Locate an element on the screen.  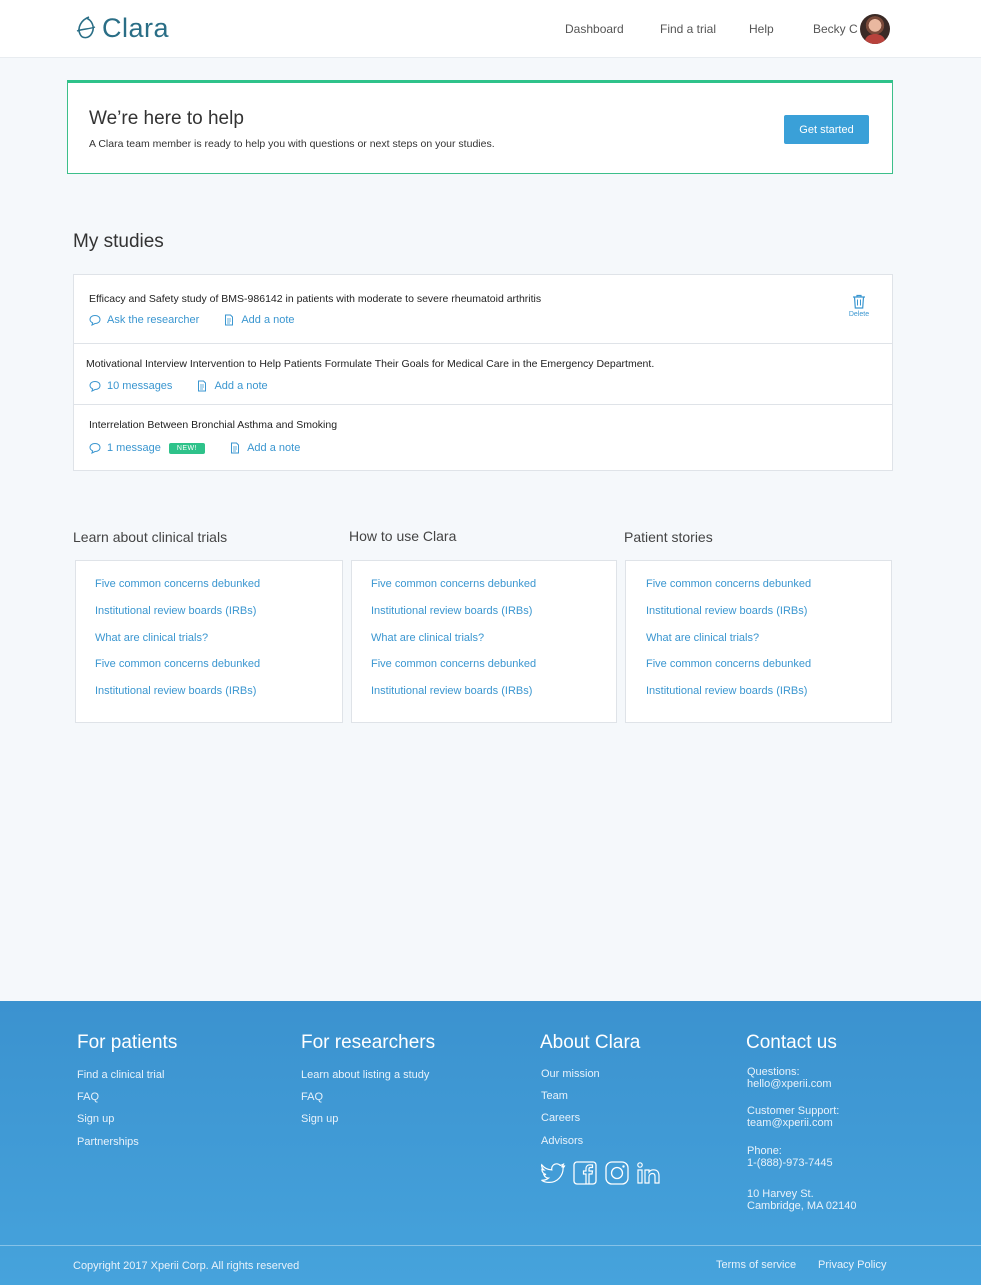
trash-icon is located at coordinates (859, 301).